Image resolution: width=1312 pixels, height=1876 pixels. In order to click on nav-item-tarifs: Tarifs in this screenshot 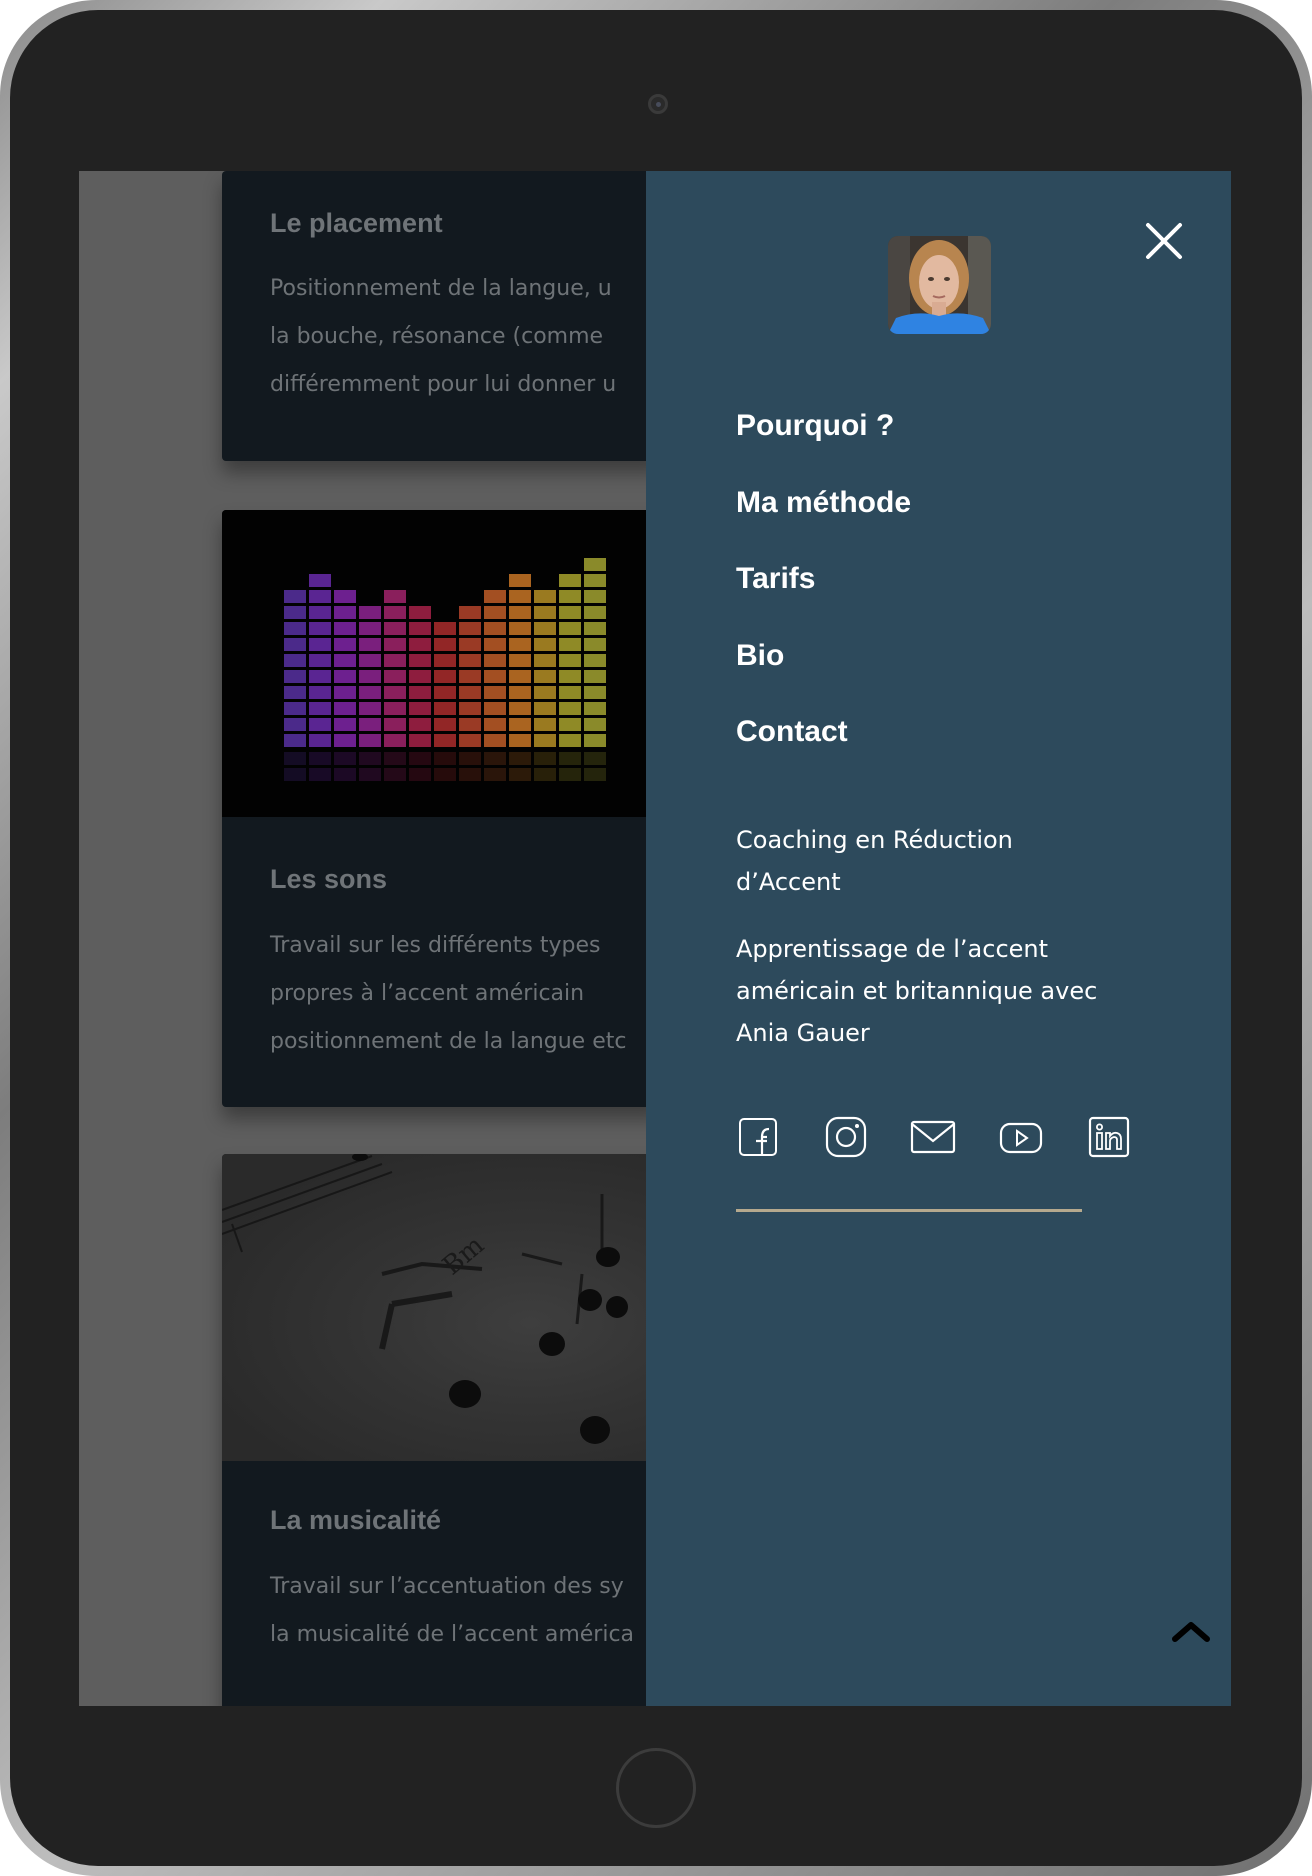, I will do `click(775, 579)`.